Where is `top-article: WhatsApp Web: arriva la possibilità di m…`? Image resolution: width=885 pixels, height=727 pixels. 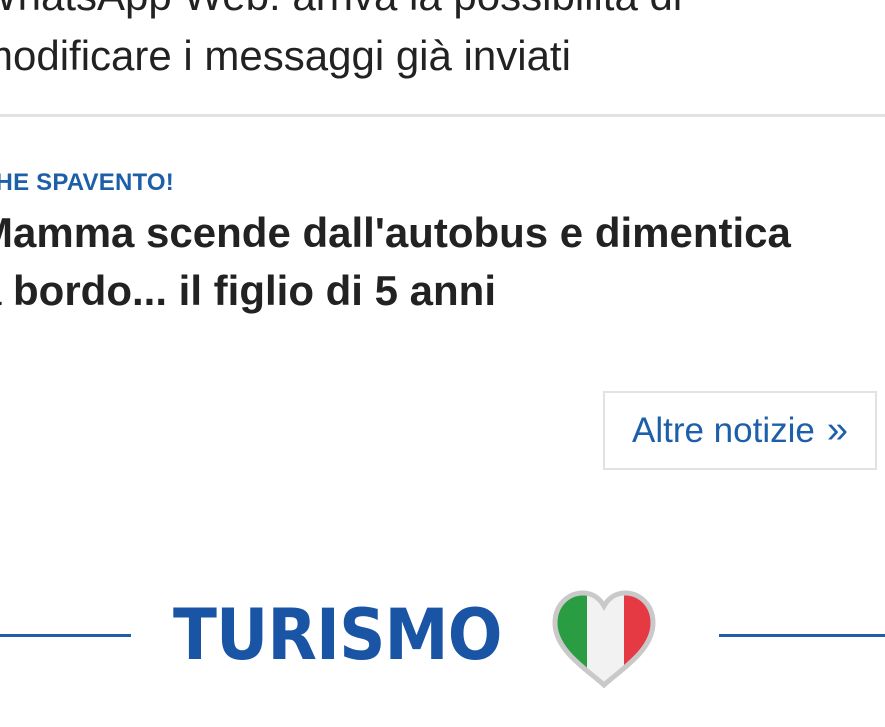
top-article: WhatsApp Web: arriva la possibilità di m… is located at coordinates (442, 43).